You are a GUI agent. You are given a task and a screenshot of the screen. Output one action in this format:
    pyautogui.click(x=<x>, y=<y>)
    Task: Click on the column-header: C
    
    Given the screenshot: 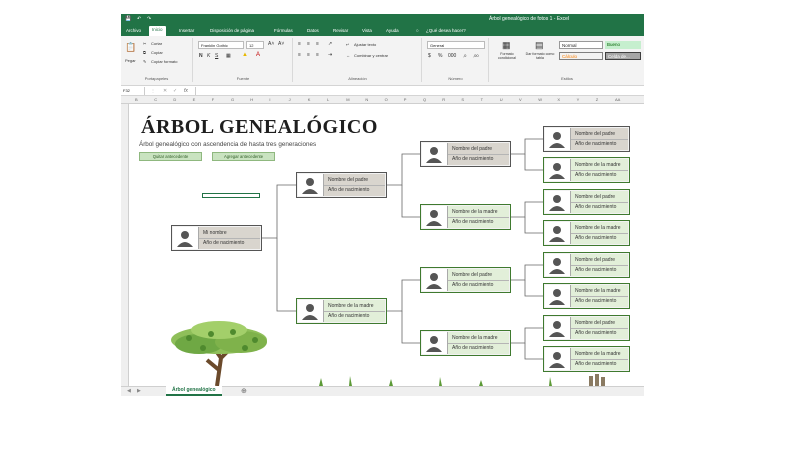 What is the action you would take?
    pyautogui.click(x=155, y=99)
    